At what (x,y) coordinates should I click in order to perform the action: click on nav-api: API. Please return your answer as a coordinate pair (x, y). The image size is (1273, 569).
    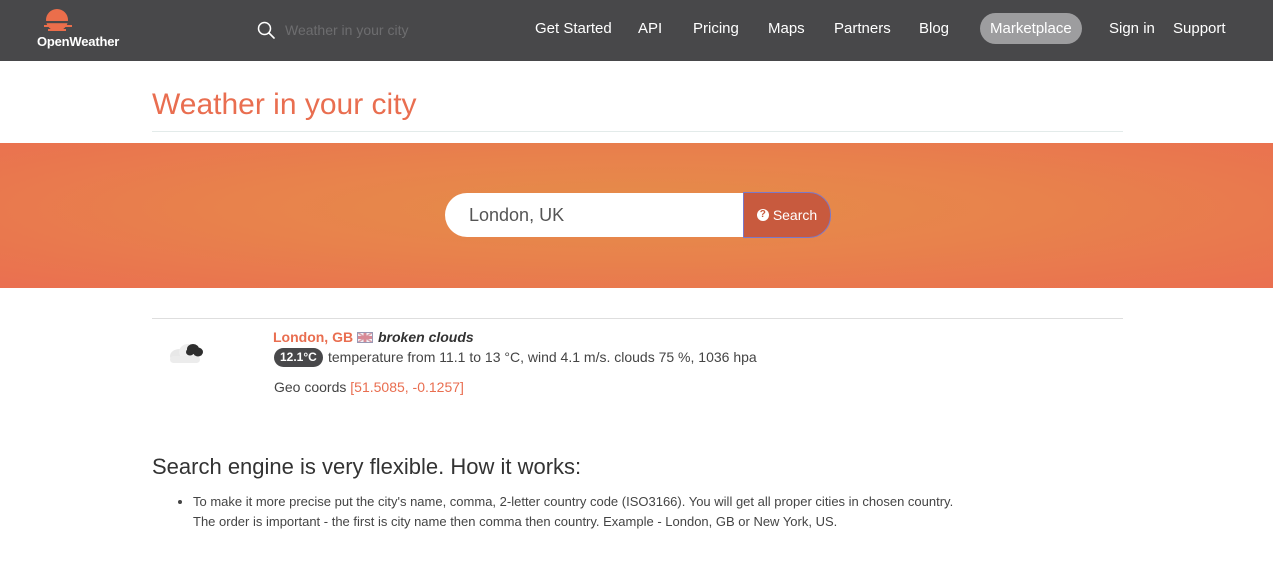
    Looking at the image, I should click on (650, 28).